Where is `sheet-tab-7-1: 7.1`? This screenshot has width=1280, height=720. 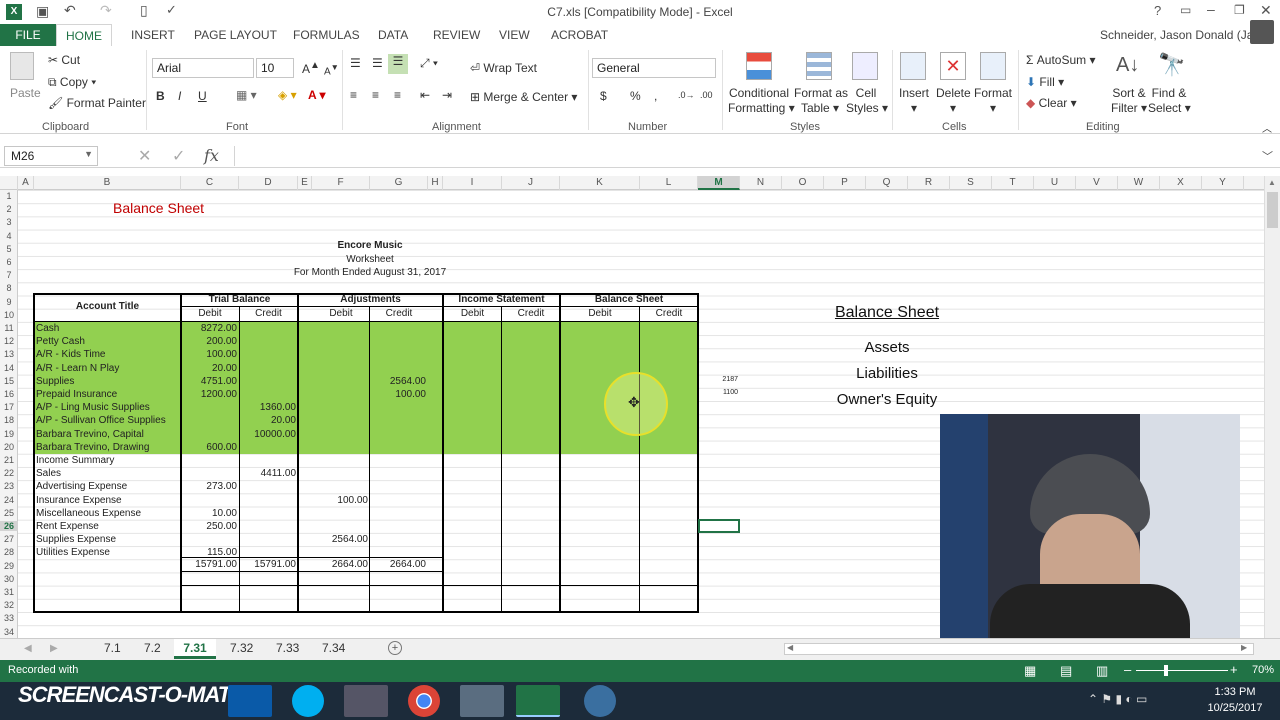 sheet-tab-7-1: 7.1 is located at coordinates (112, 648).